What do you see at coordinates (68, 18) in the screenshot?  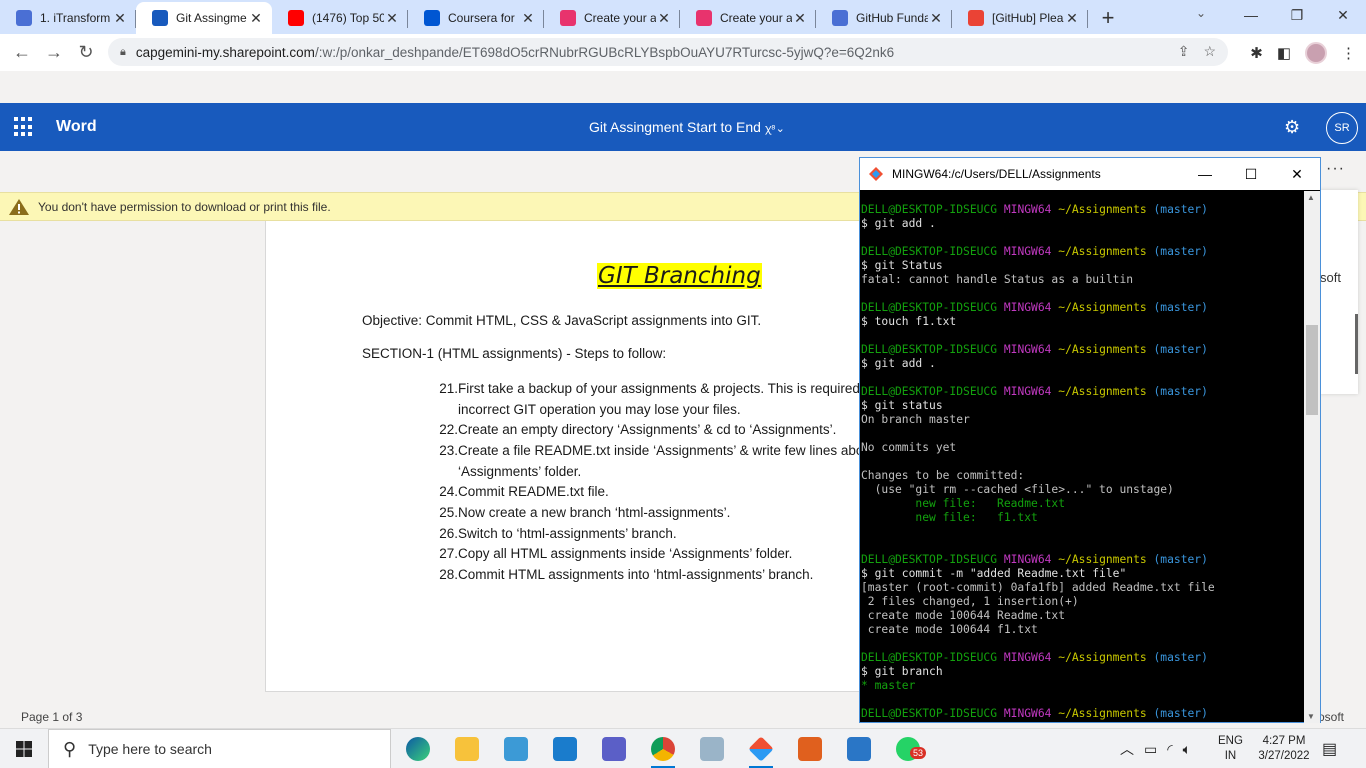 I see `browser-tab: 1. iTransform ✕` at bounding box center [68, 18].